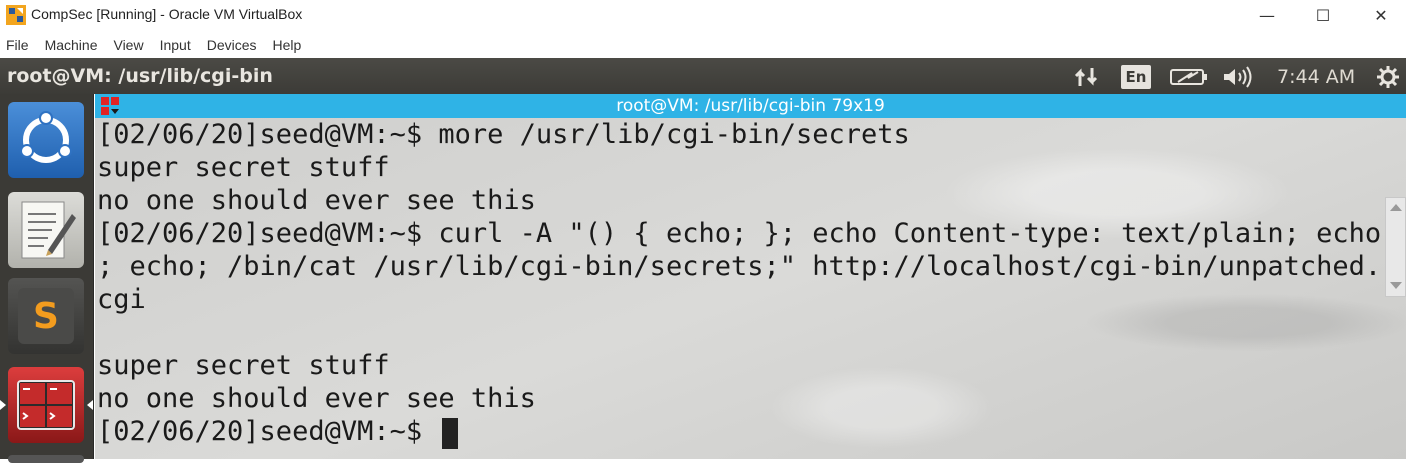  Describe the element at coordinates (1316, 77) in the screenshot. I see `clock: 7:44 AM` at that location.